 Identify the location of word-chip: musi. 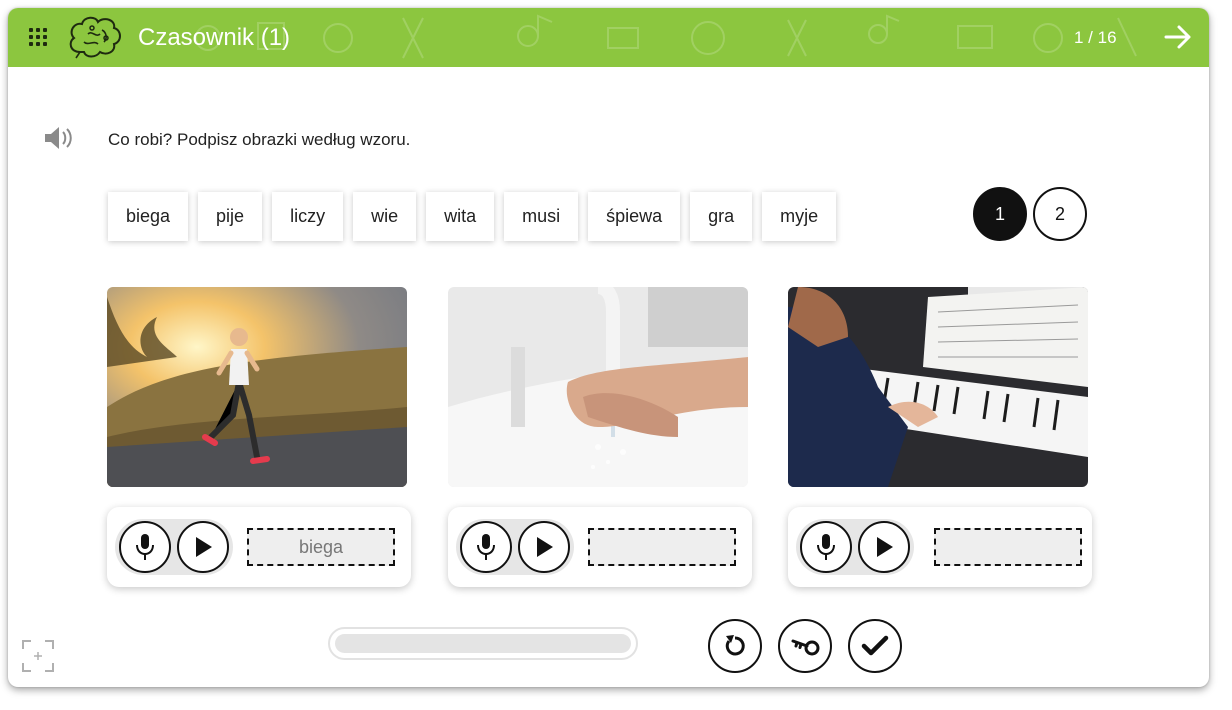
(541, 216).